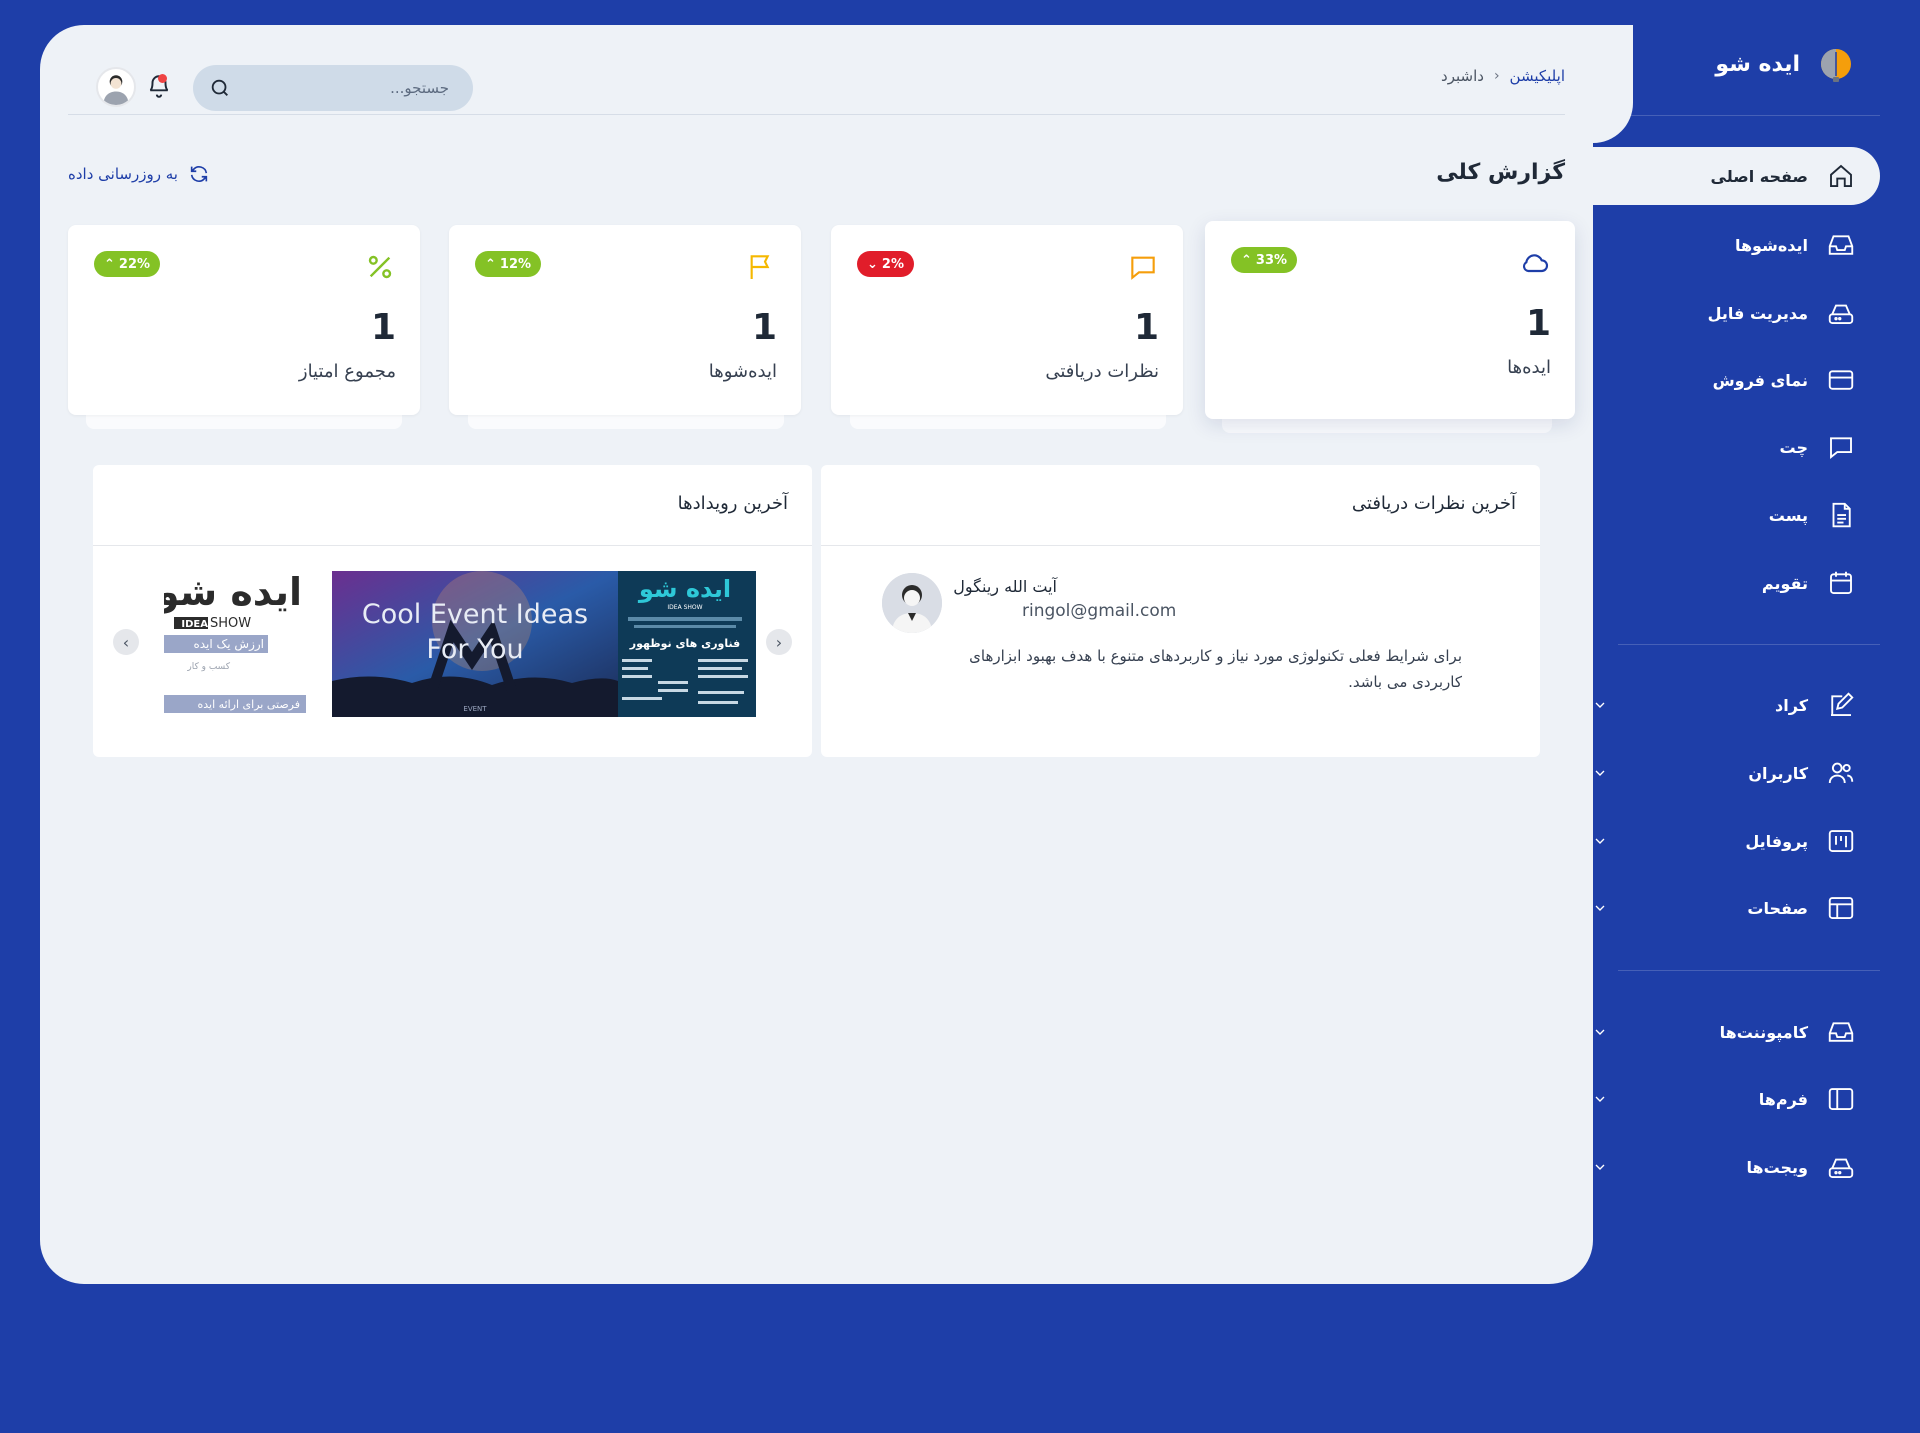 The height and width of the screenshot is (1433, 1920). Describe the element at coordinates (1757, 64) in the screenshot. I see `brand-name: ایده شو` at that location.